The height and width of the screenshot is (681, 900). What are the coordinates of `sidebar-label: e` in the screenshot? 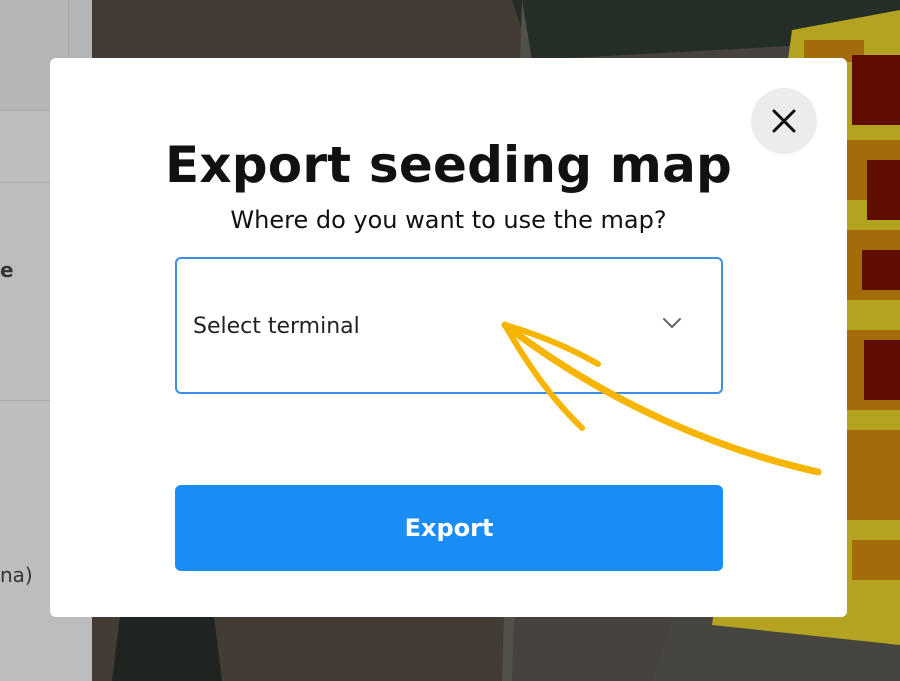 It's located at (7, 270).